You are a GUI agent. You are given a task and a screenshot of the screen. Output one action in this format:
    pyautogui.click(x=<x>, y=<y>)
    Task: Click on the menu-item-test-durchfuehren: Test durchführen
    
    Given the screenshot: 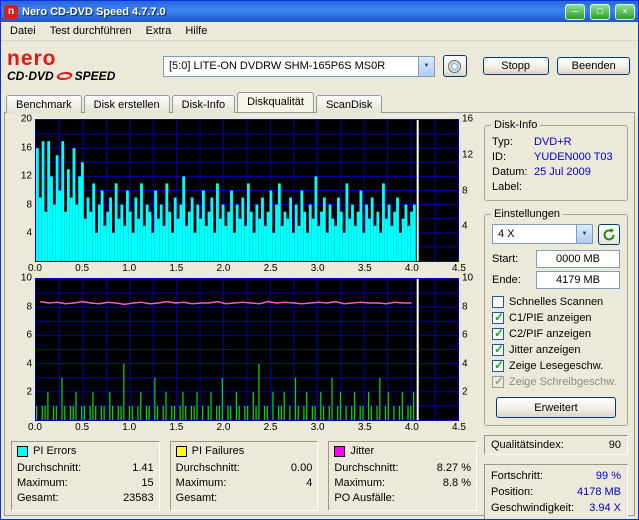 What is the action you would take?
    pyautogui.click(x=91, y=31)
    